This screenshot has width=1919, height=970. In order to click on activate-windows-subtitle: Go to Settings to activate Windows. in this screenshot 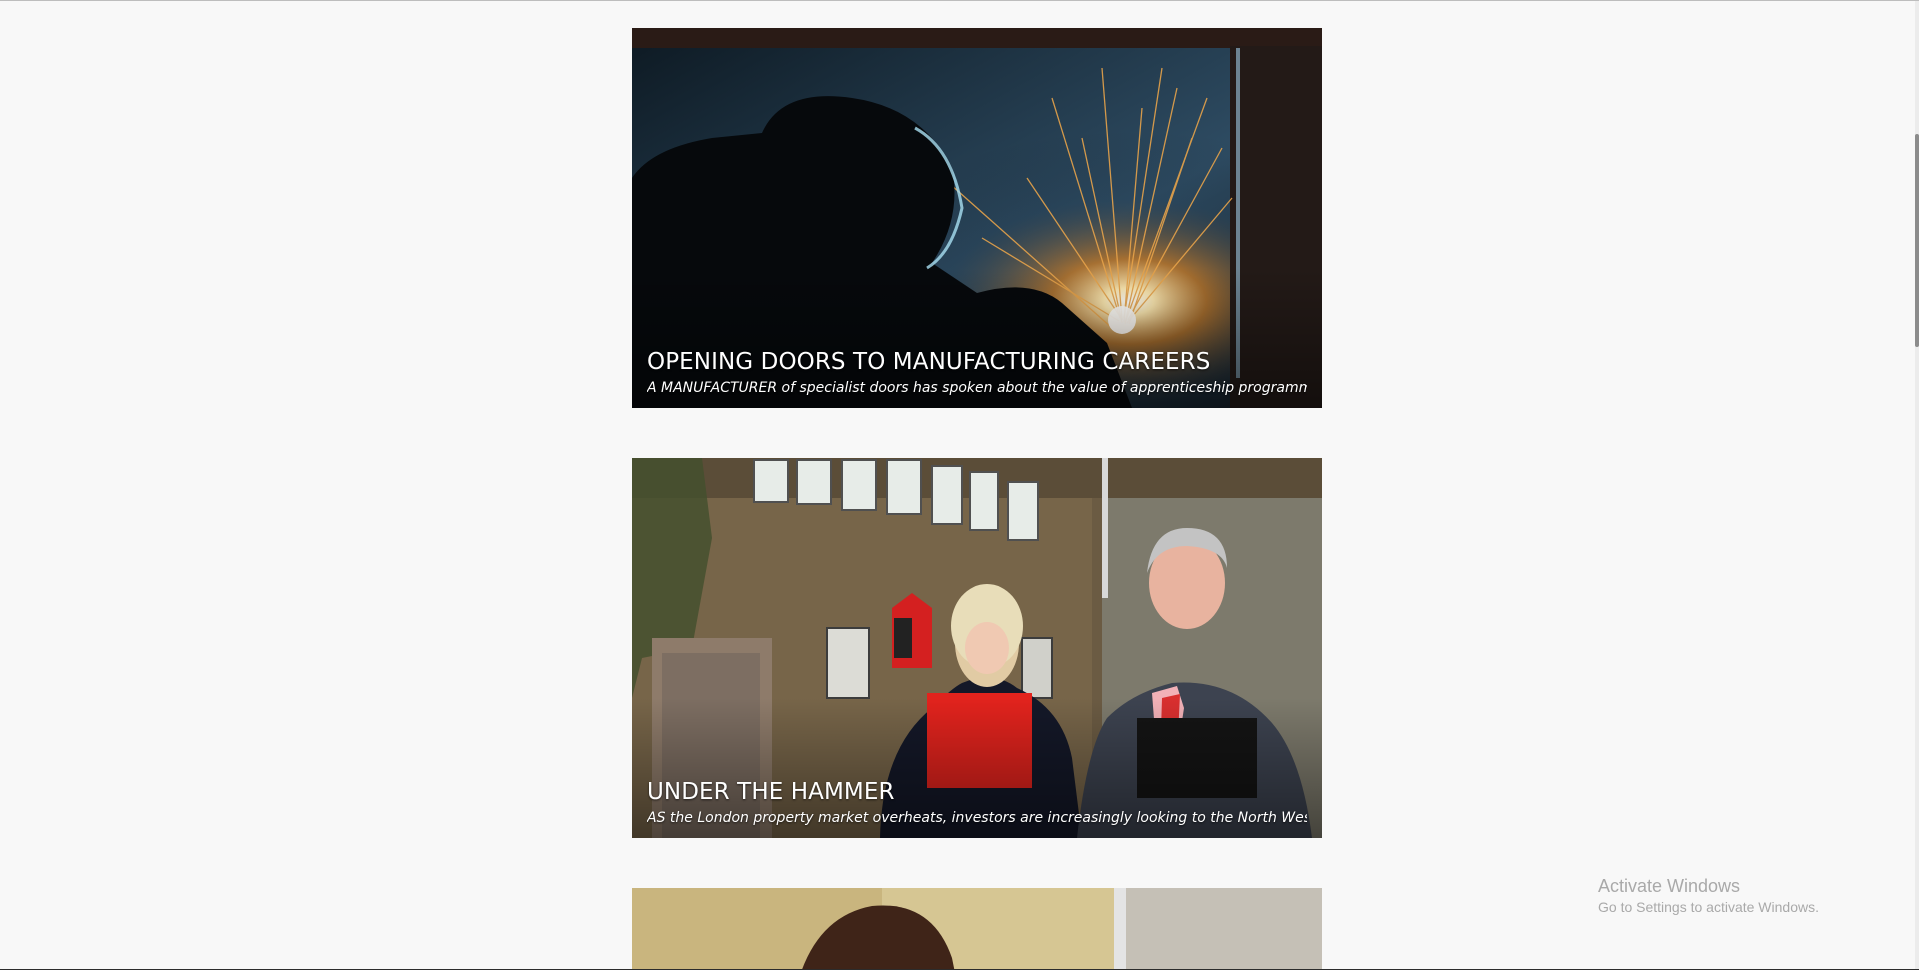, I will do `click(1708, 907)`.